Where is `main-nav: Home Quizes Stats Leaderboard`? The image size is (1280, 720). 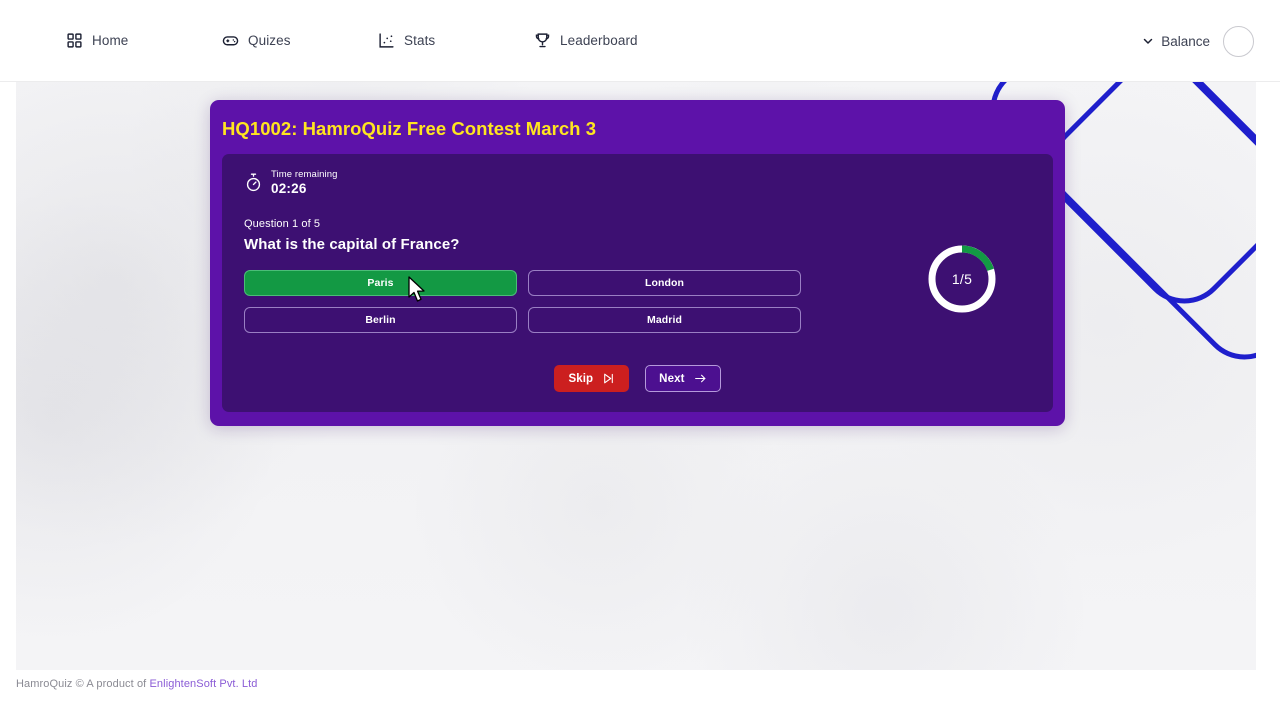 main-nav: Home Quizes Stats Leaderboard is located at coordinates (352, 40).